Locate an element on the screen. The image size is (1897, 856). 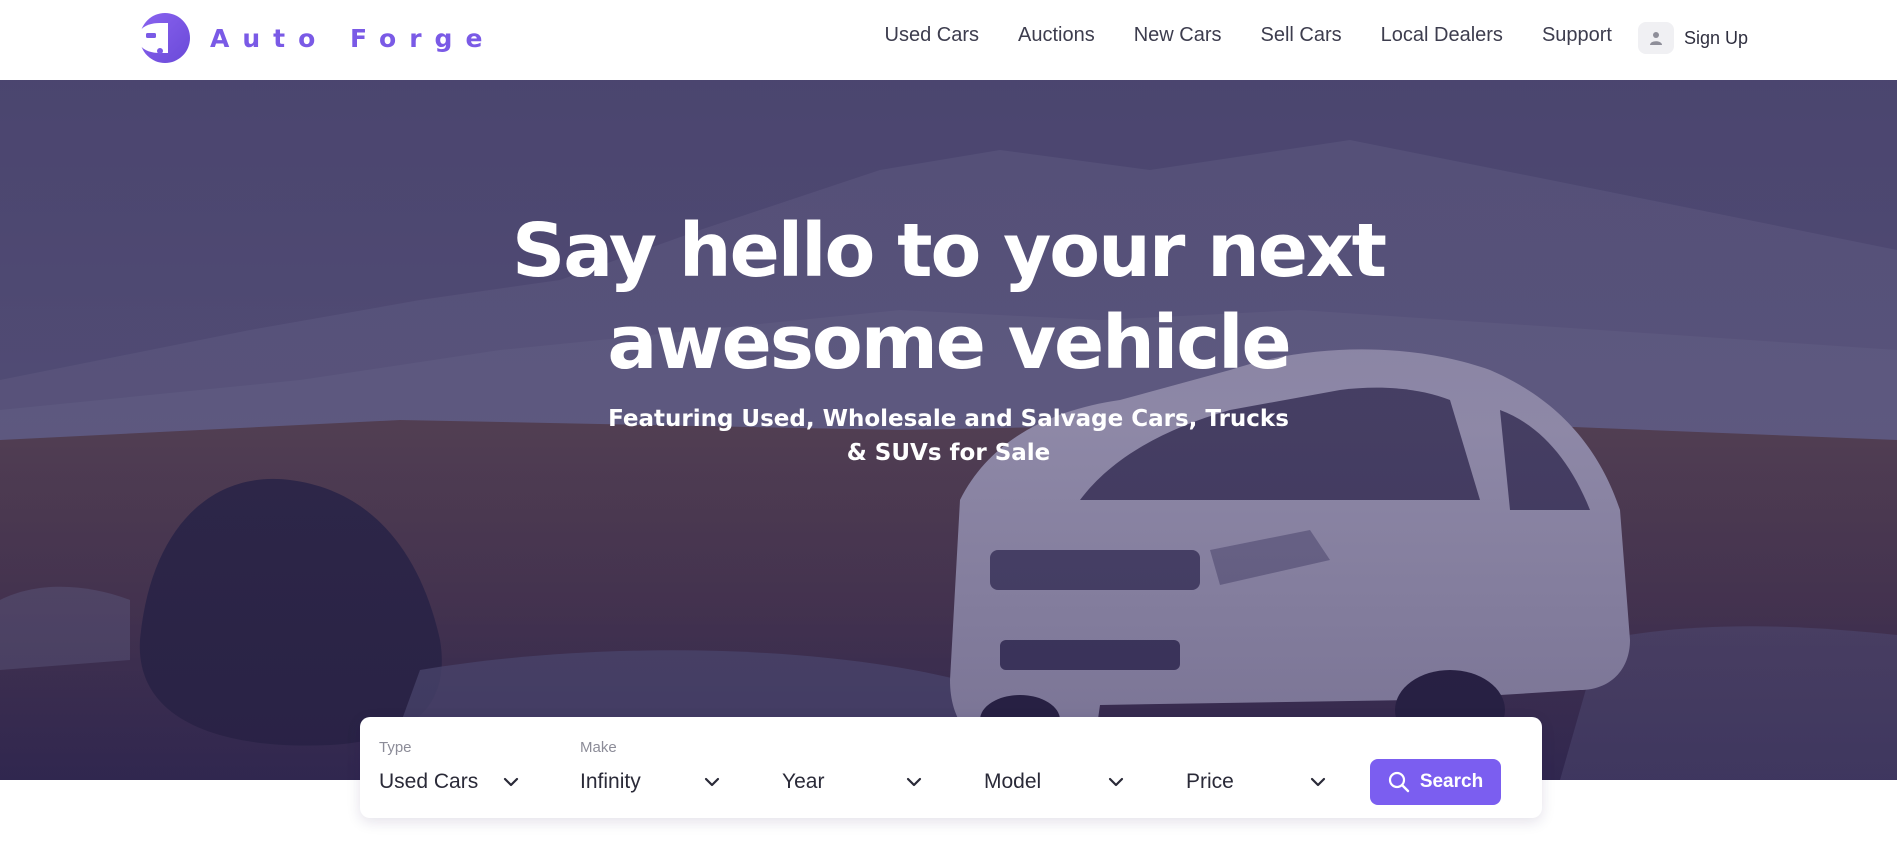
hero-title-line1: Say hello to your next is located at coordinates (949, 251).